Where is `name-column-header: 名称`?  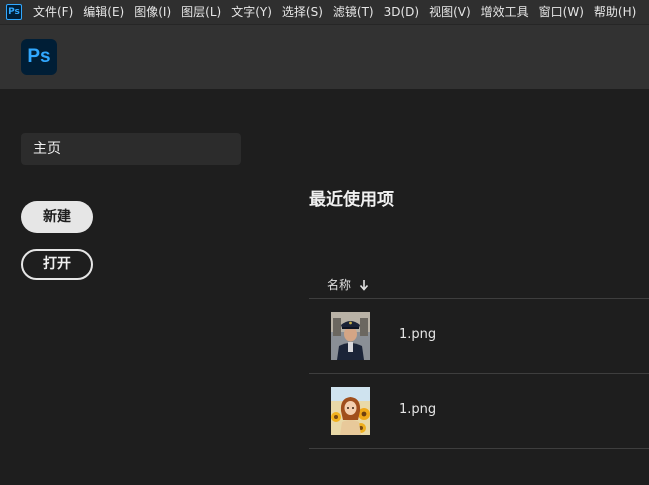
name-column-header: 名称 is located at coordinates (348, 284).